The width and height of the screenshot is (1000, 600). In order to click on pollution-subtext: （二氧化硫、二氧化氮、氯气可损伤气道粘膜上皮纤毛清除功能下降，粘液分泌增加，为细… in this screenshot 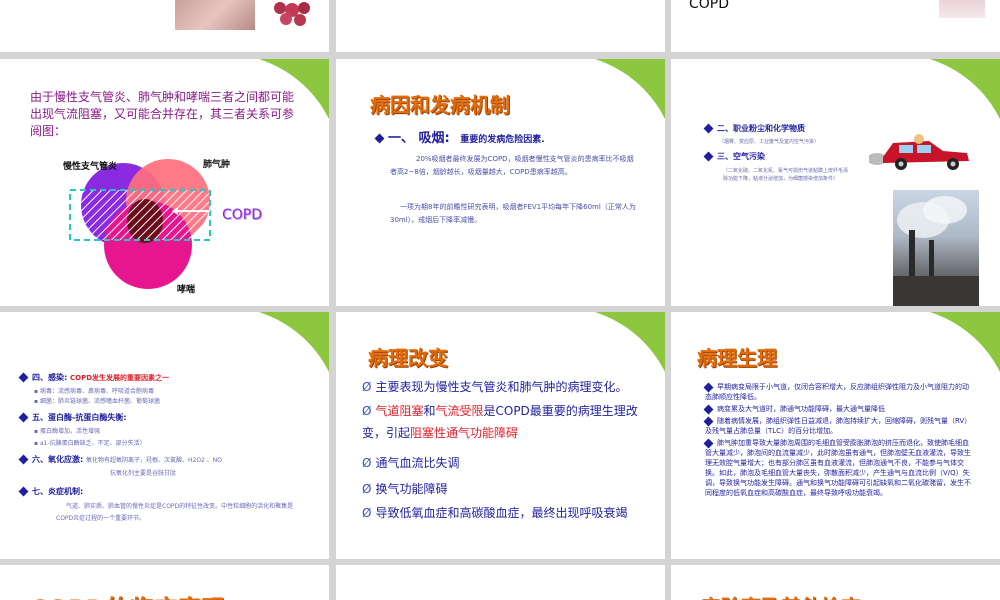, I will do `click(786, 175)`.